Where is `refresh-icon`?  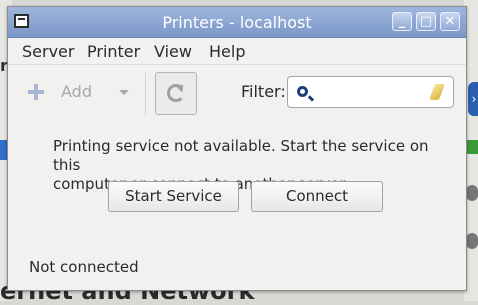
refresh-icon is located at coordinates (176, 93).